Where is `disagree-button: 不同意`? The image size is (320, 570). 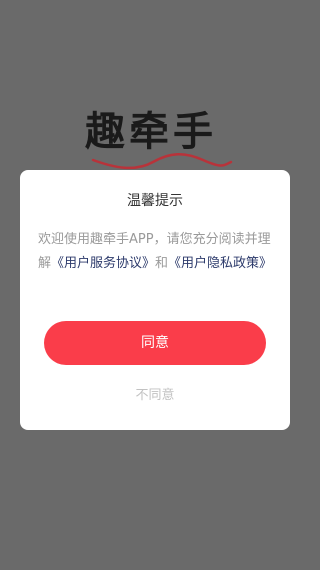 disagree-button: 不同意 is located at coordinates (155, 396).